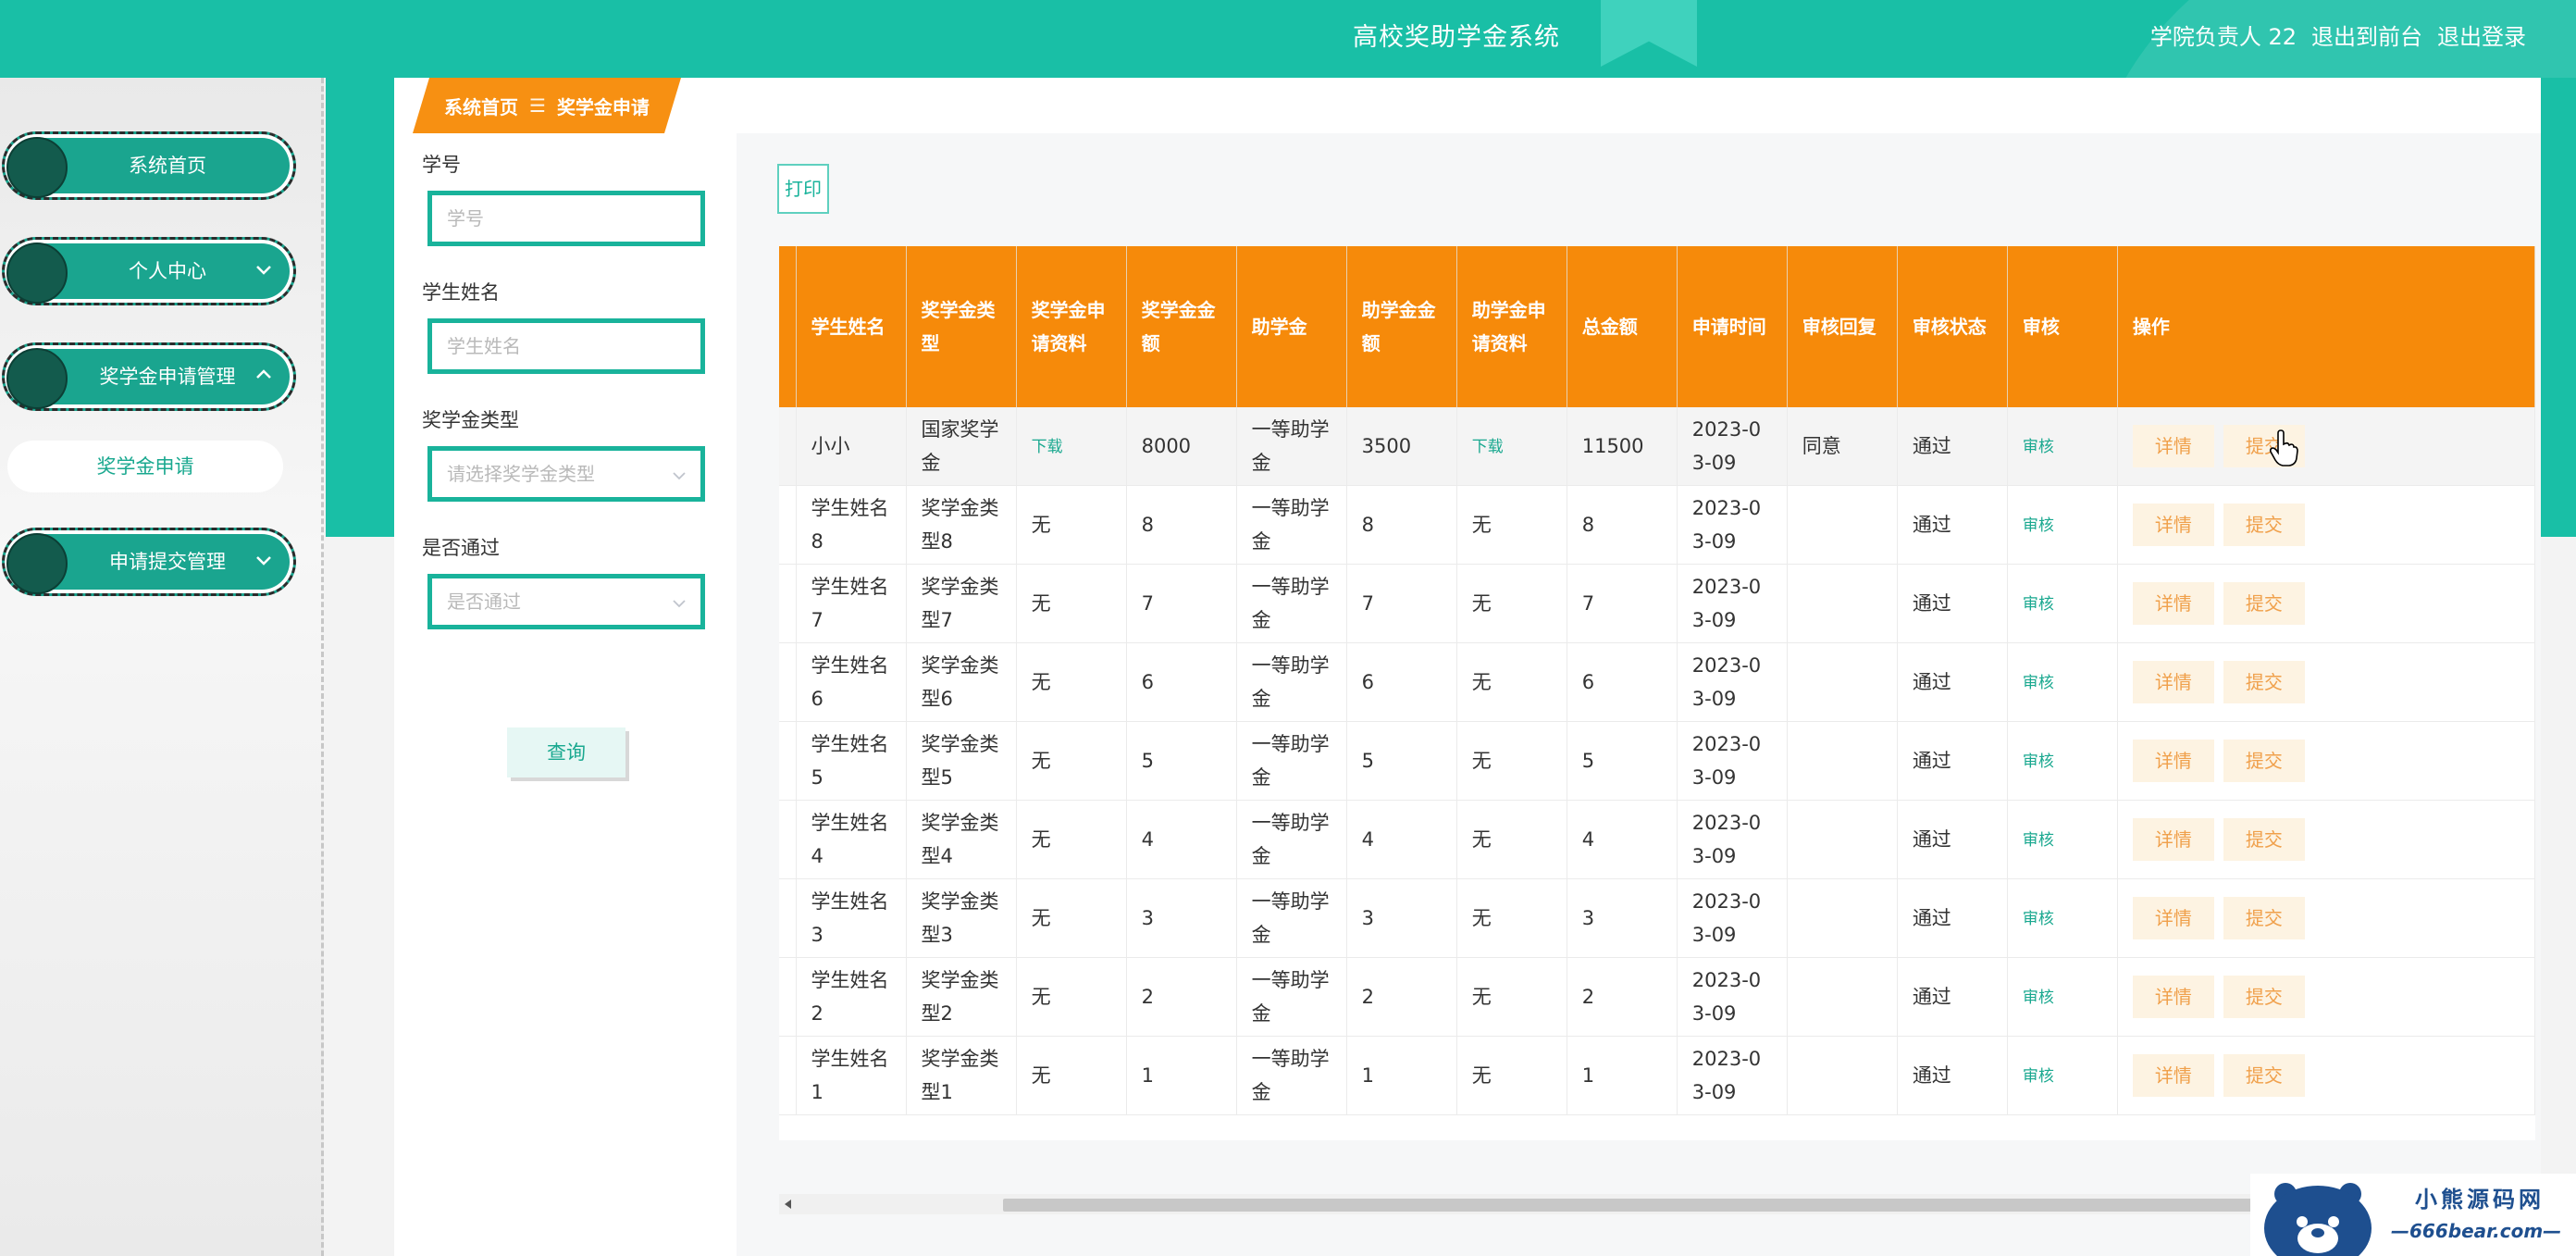 The width and height of the screenshot is (2576, 1256). What do you see at coordinates (566, 474) in the screenshot?
I see `scholarship-type-select: 请选择奖学金类型` at bounding box center [566, 474].